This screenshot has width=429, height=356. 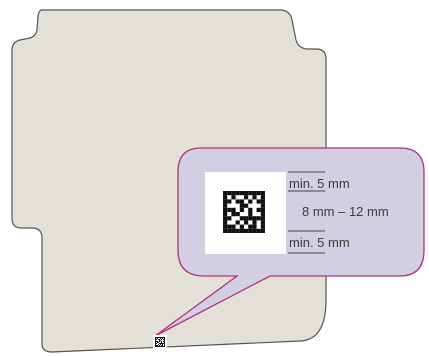 I want to click on label-min-margin-top: min. 5 mm, so click(x=319, y=183).